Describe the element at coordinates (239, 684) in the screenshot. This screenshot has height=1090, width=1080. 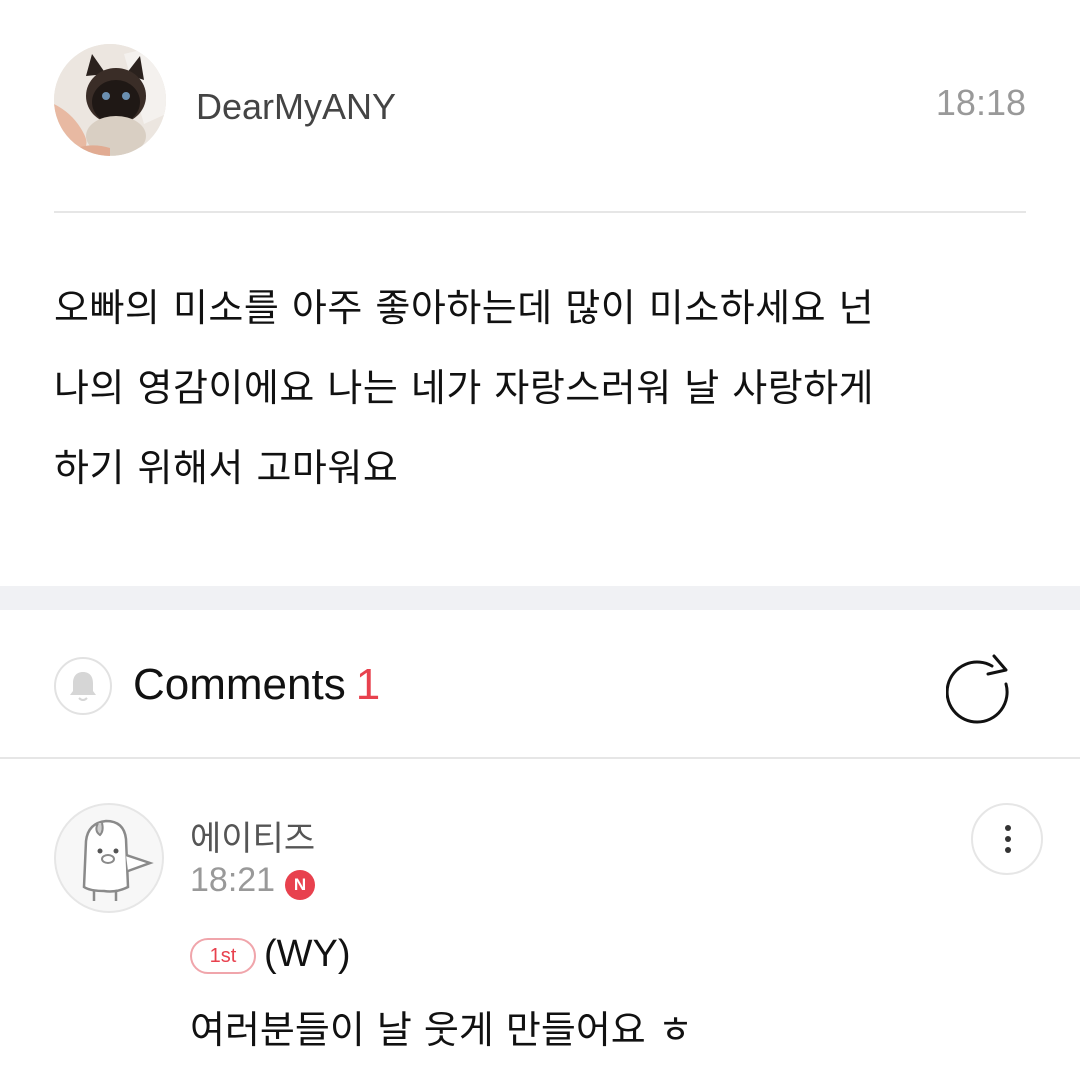
I see `comments-label: Comments` at that location.